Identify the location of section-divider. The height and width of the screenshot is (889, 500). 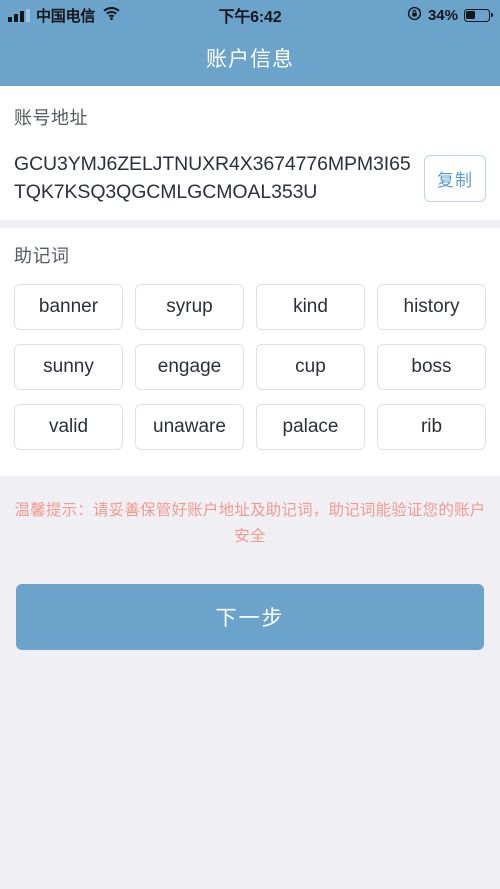
(250, 224).